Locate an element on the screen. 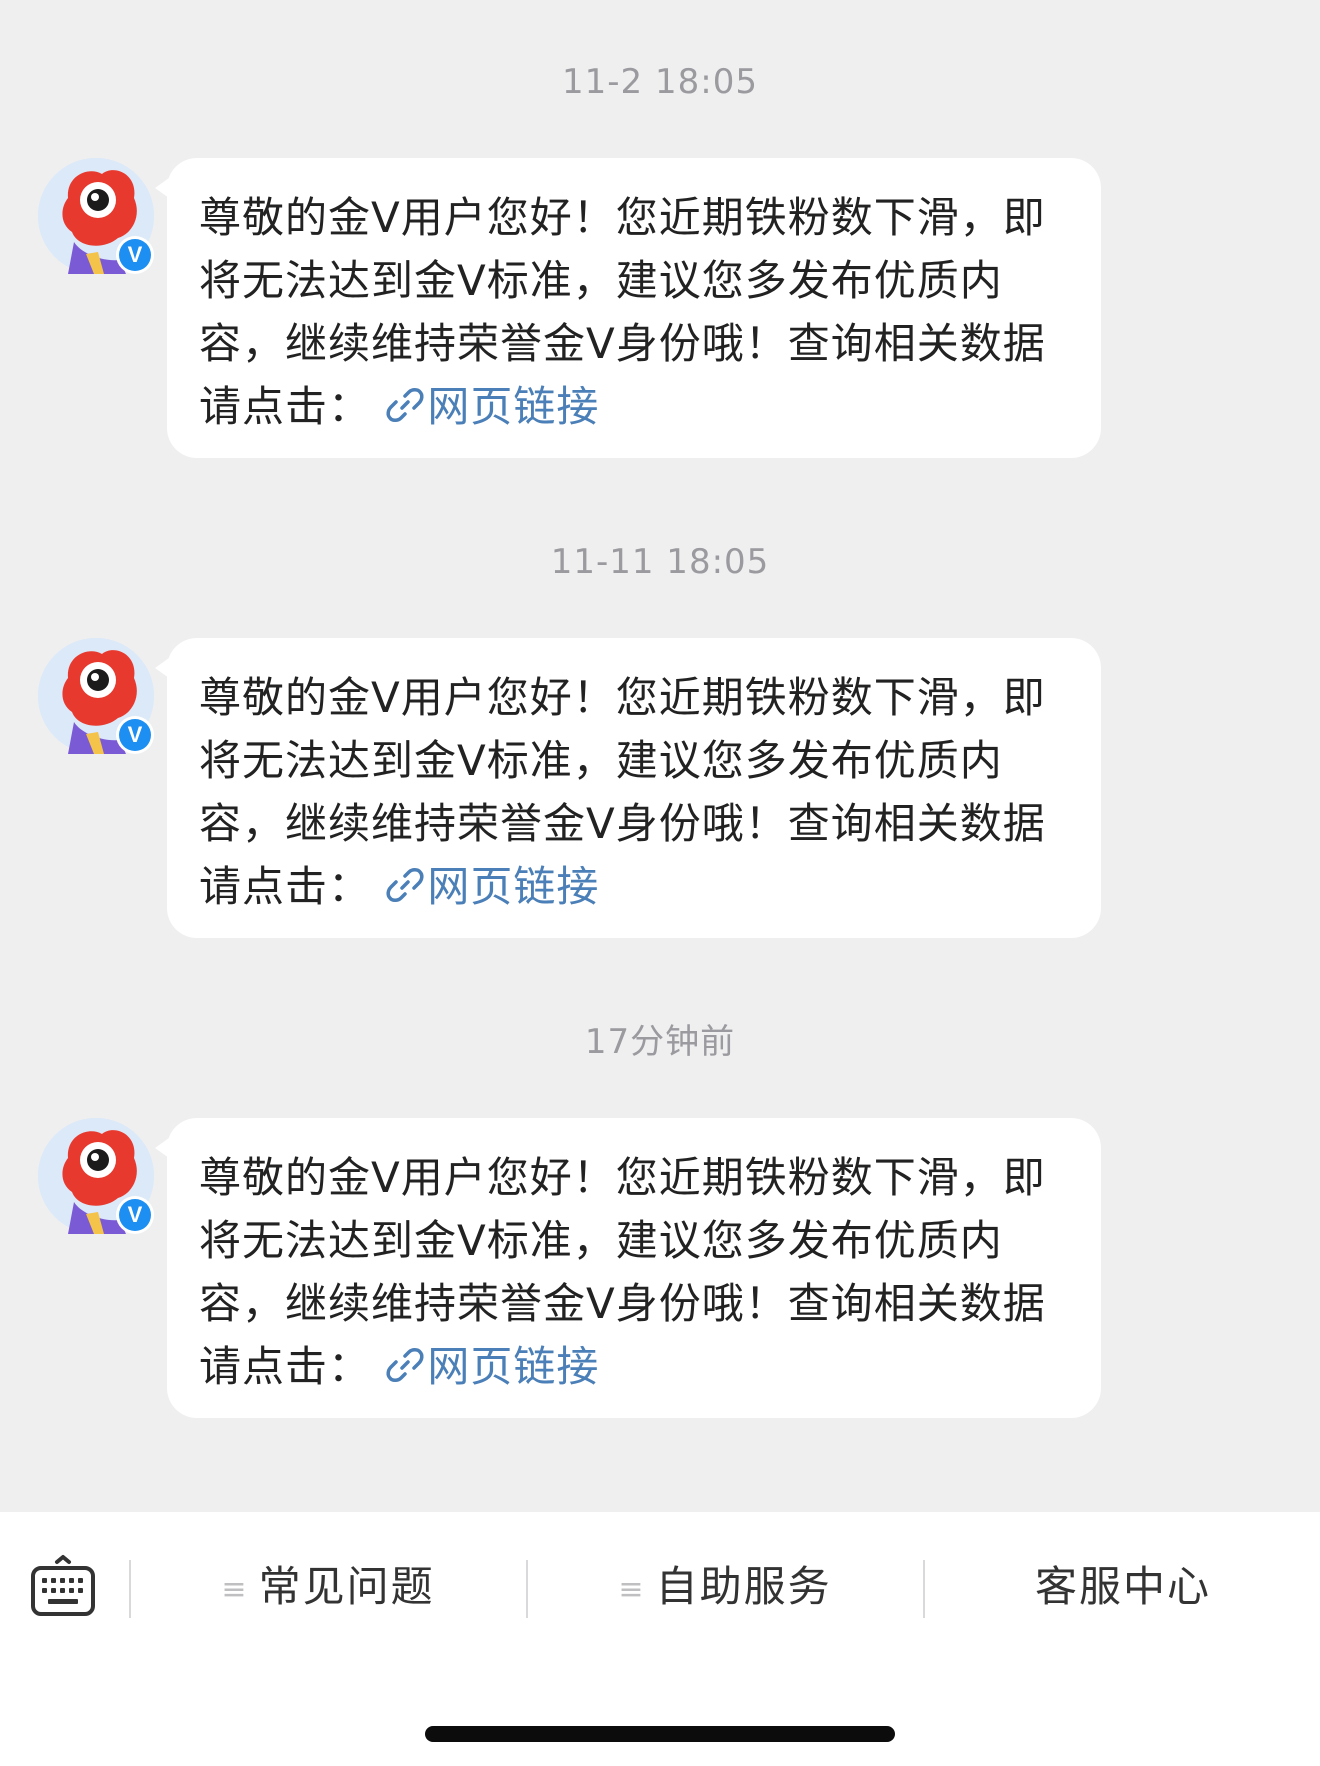 The height and width of the screenshot is (1766, 1320). self-service-menu-label: 自助服务 is located at coordinates (743, 1586).